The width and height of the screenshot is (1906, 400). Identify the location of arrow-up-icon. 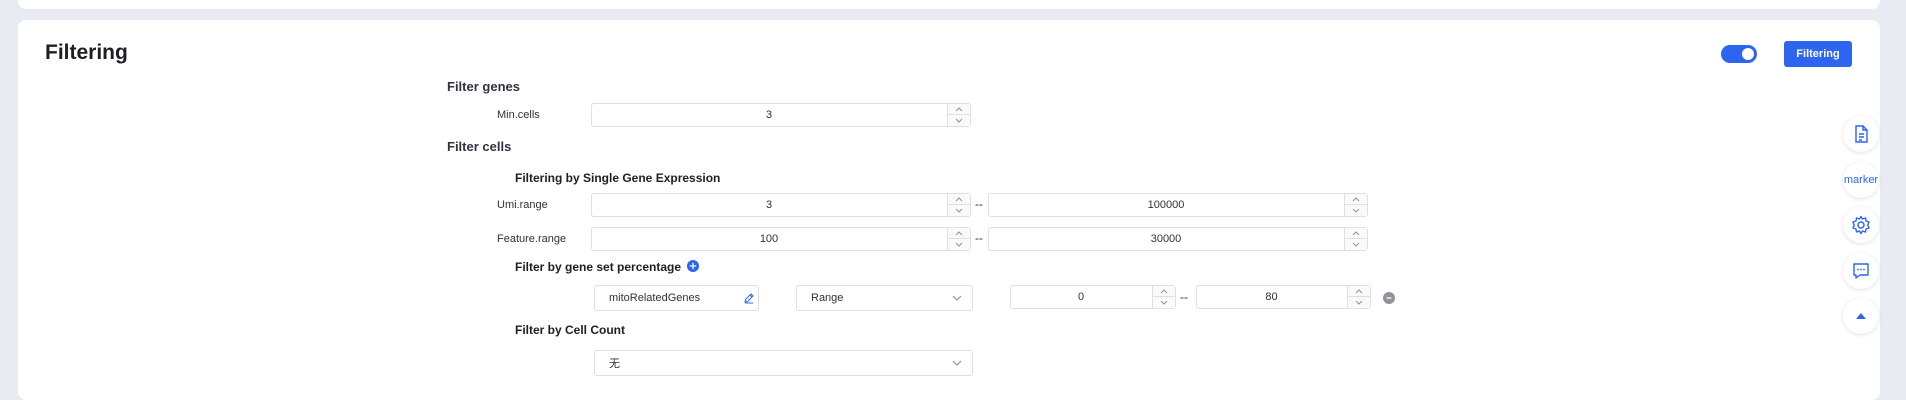
(1861, 316).